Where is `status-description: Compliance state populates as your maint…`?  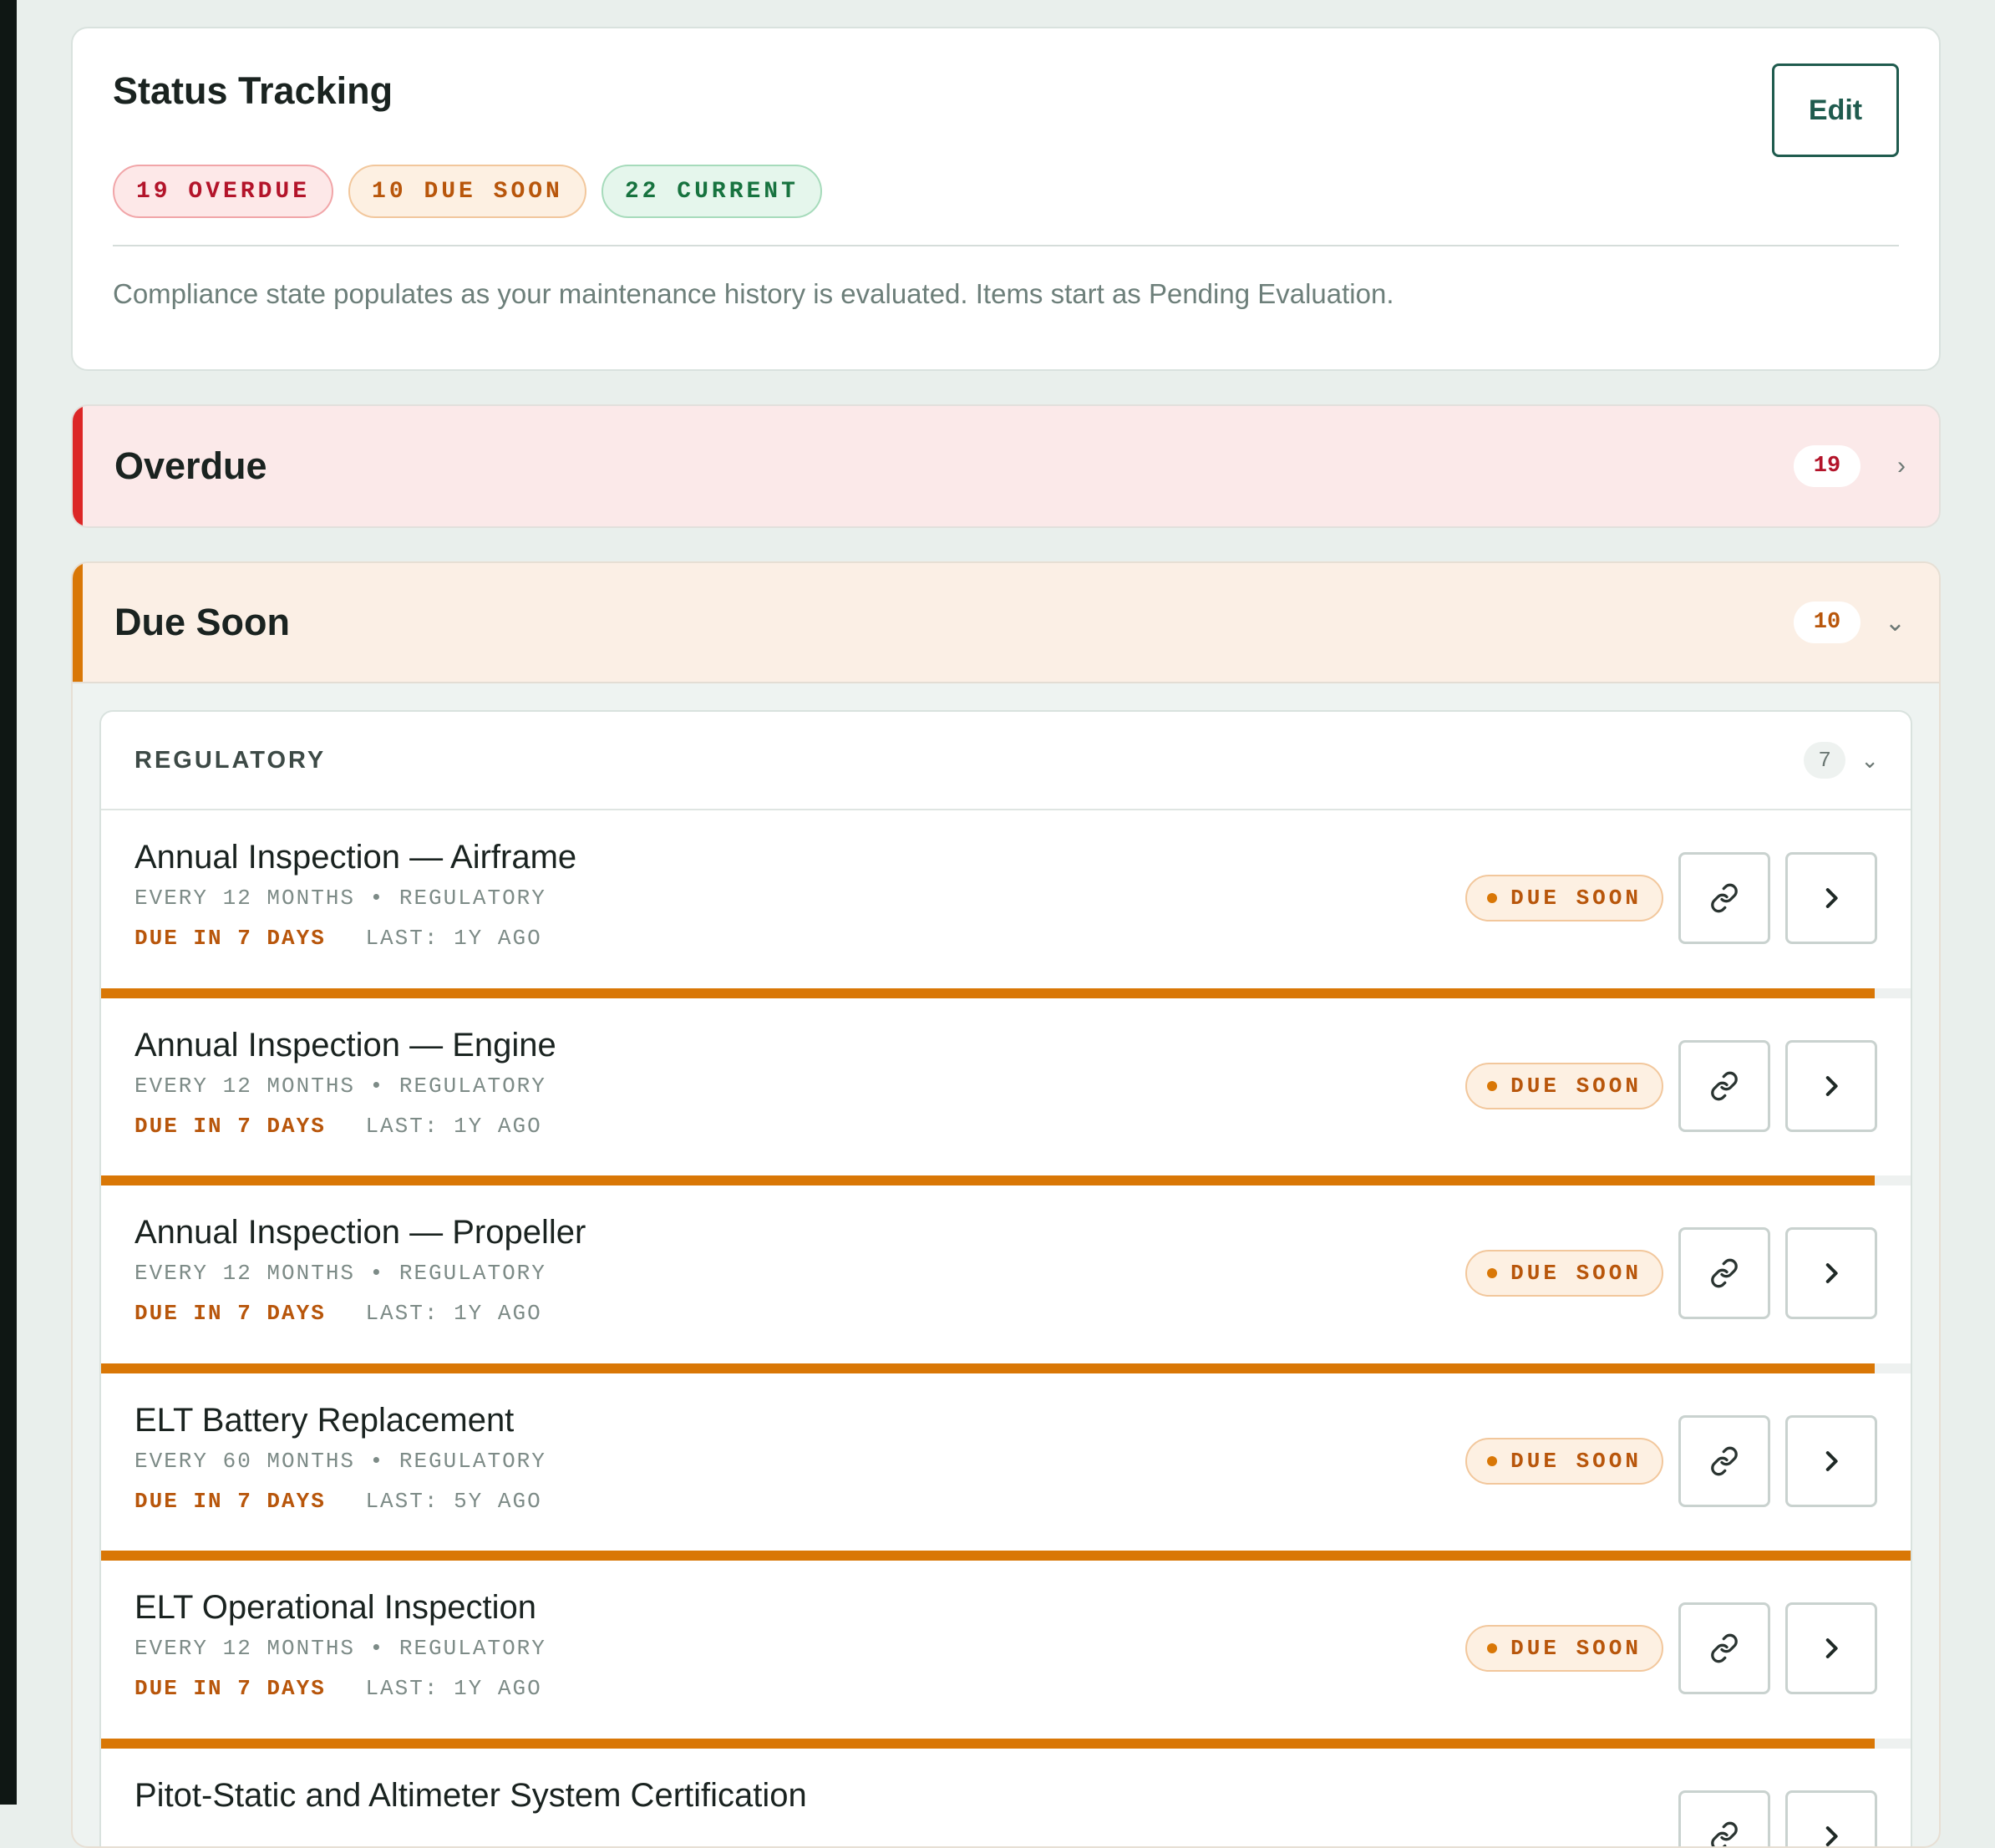
status-description: Compliance state populates as your maint… is located at coordinates (753, 293).